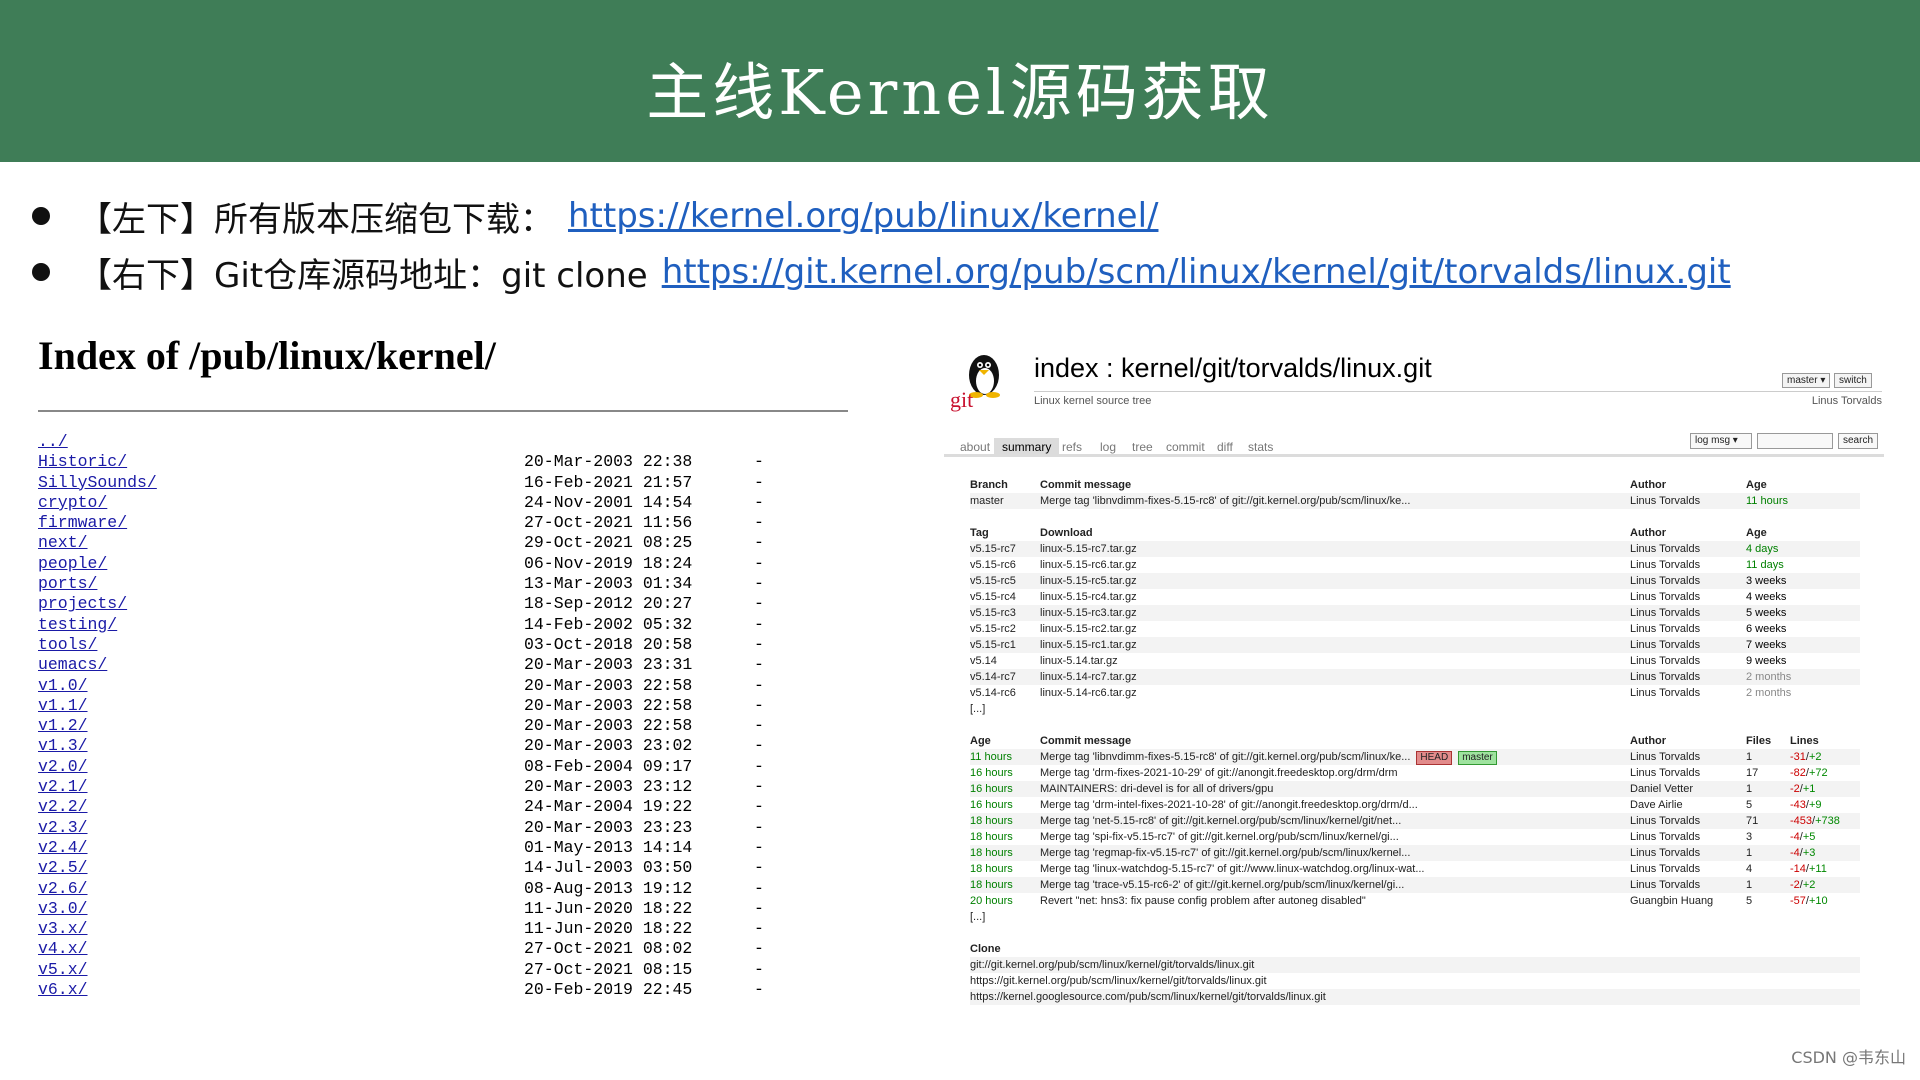  Describe the element at coordinates (1665, 773) in the screenshot. I see `author: Linus Torvalds` at that location.